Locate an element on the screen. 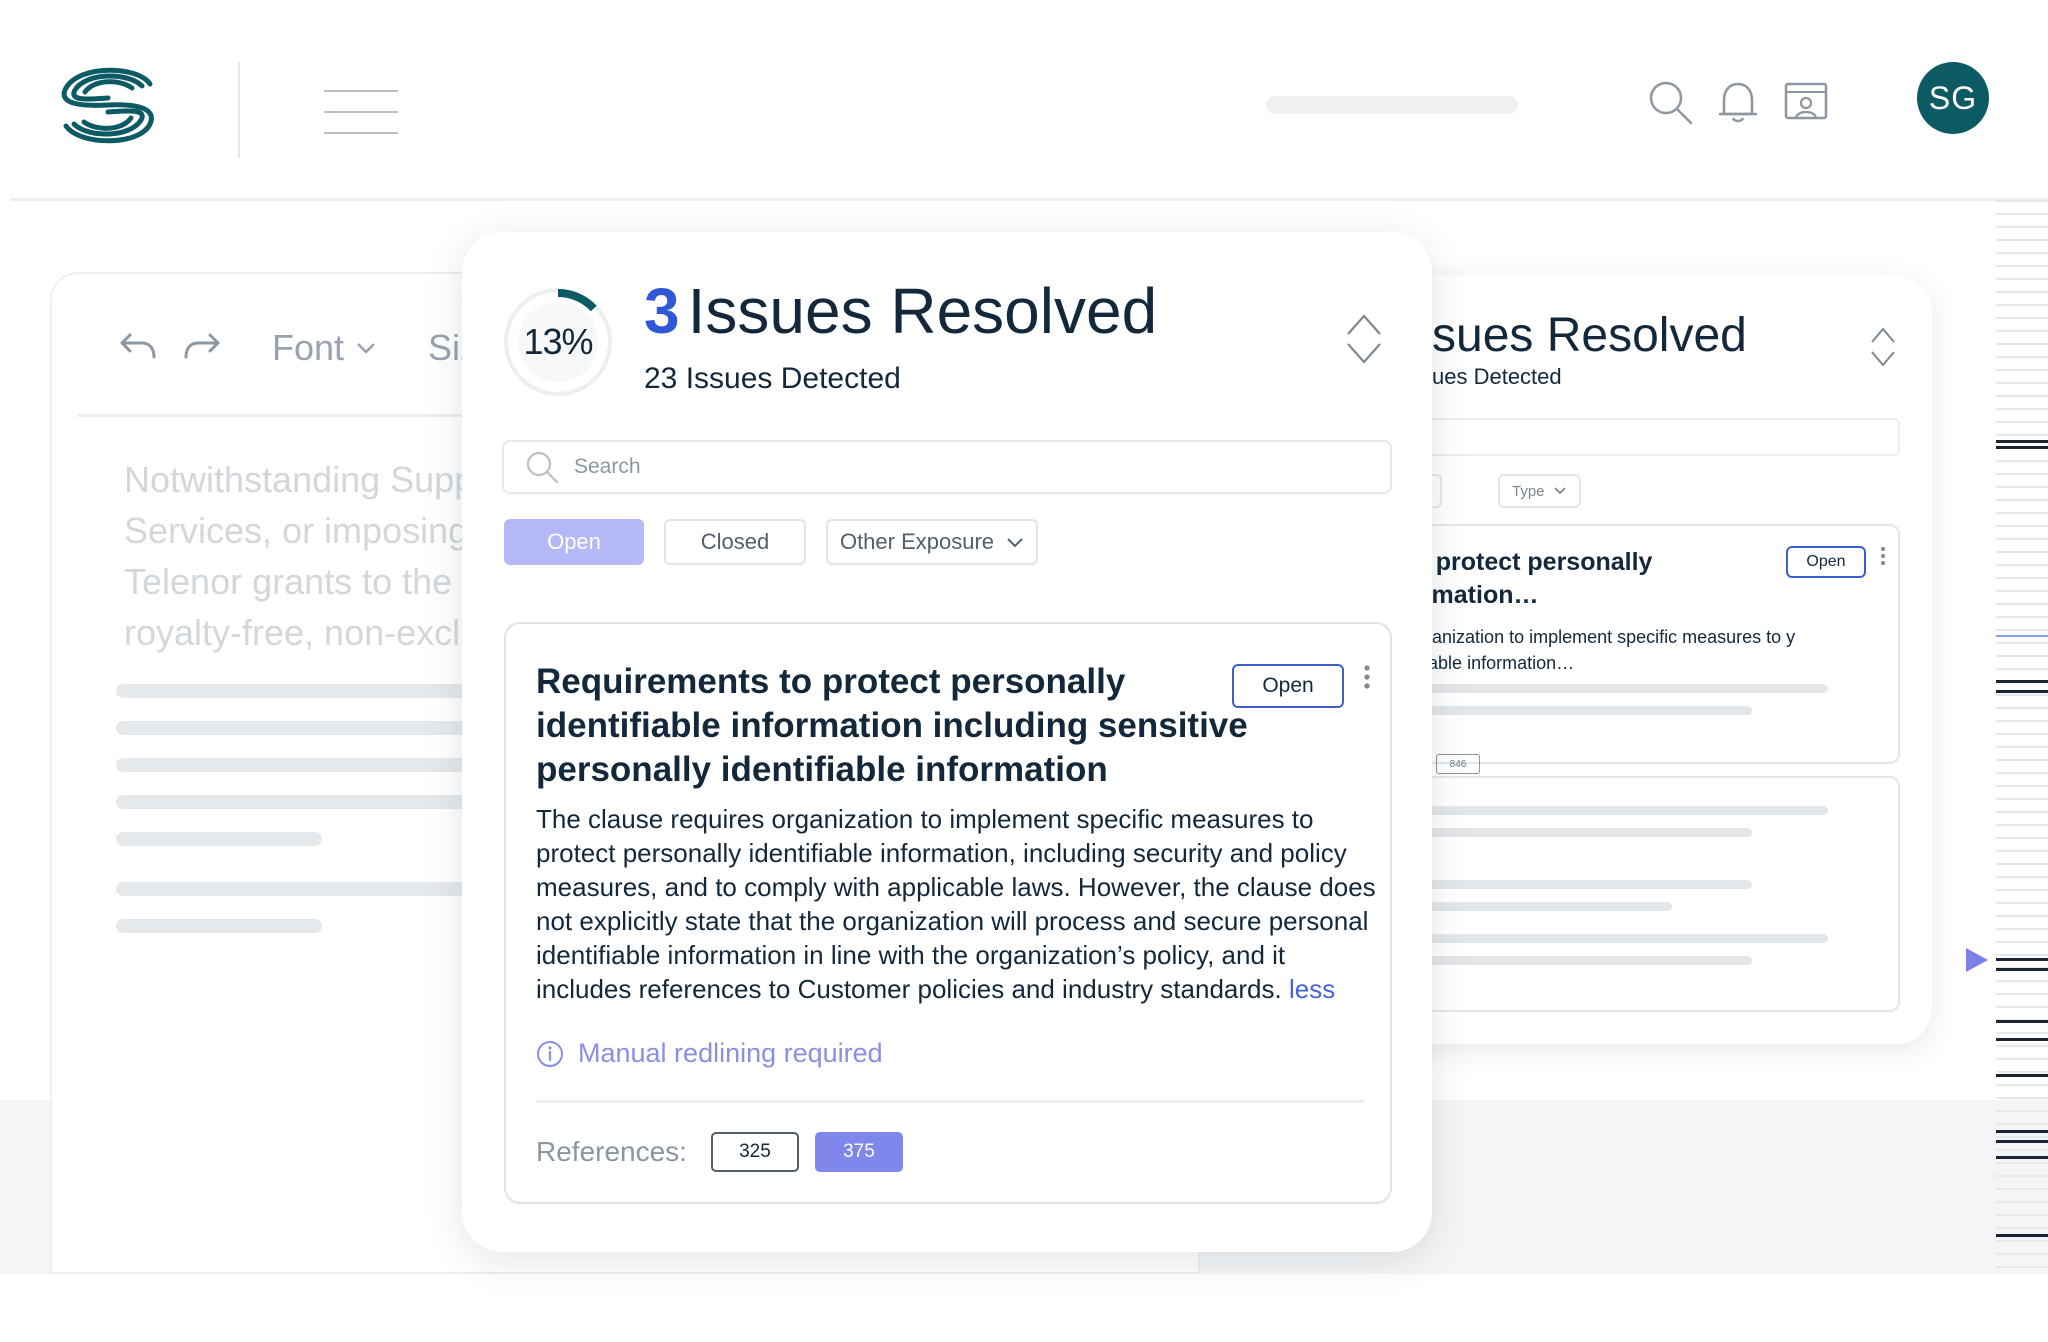 The image size is (2048, 1342). issue-search-box is located at coordinates (947, 467).